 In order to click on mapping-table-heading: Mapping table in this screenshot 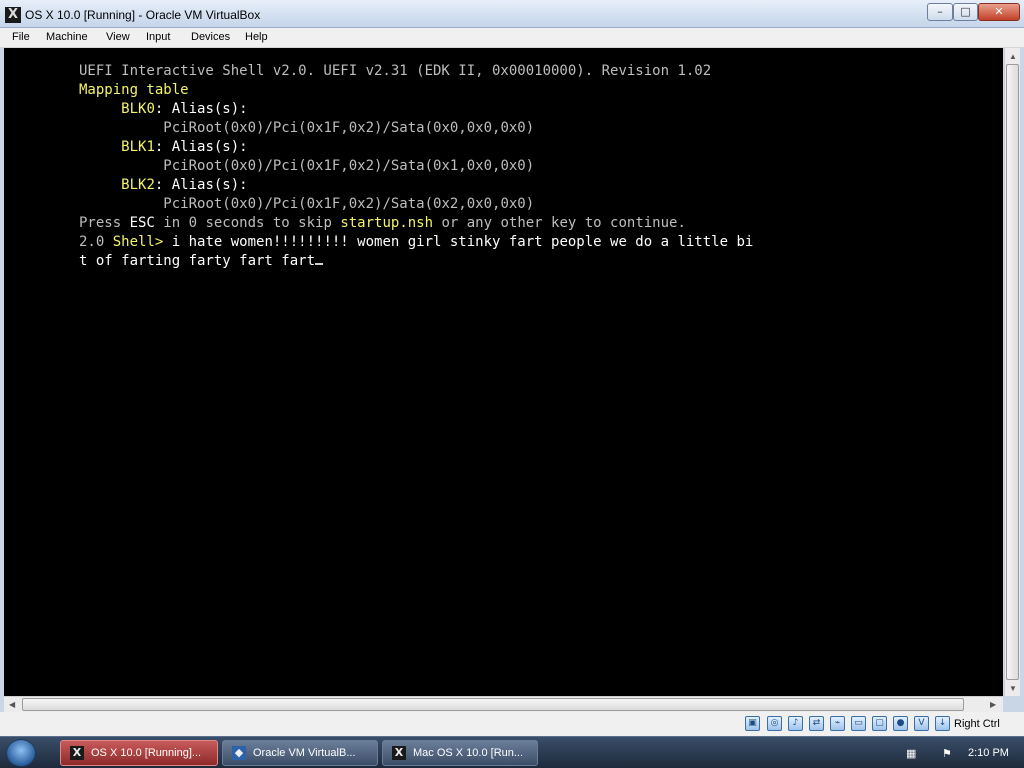, I will do `click(134, 90)`.